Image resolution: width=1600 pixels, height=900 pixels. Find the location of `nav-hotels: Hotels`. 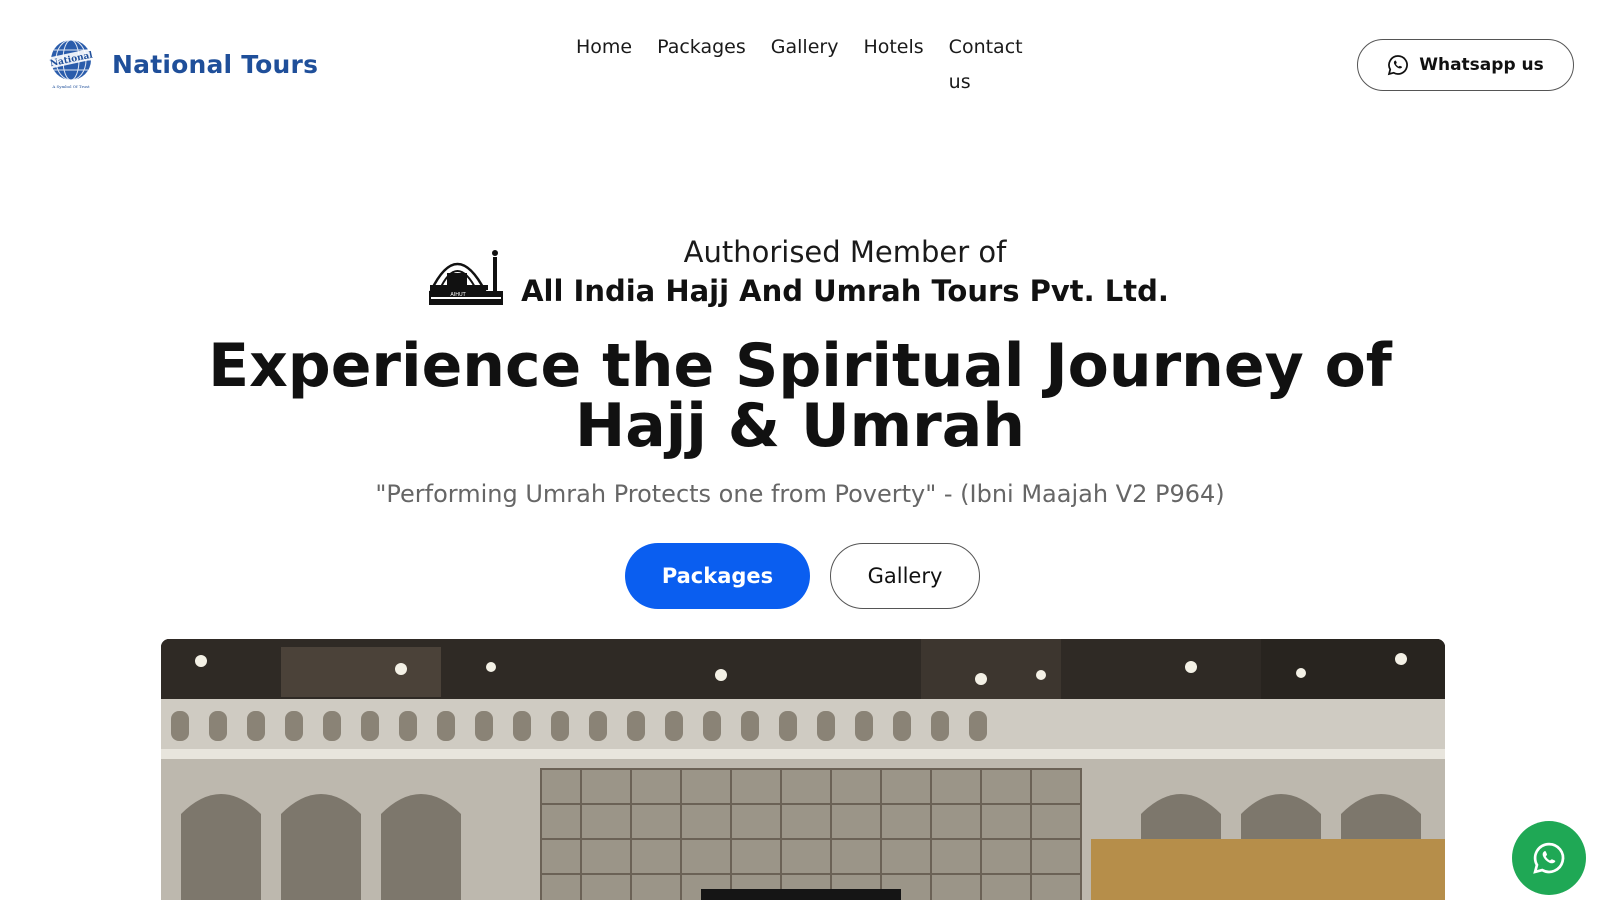

nav-hotels: Hotels is located at coordinates (893, 65).